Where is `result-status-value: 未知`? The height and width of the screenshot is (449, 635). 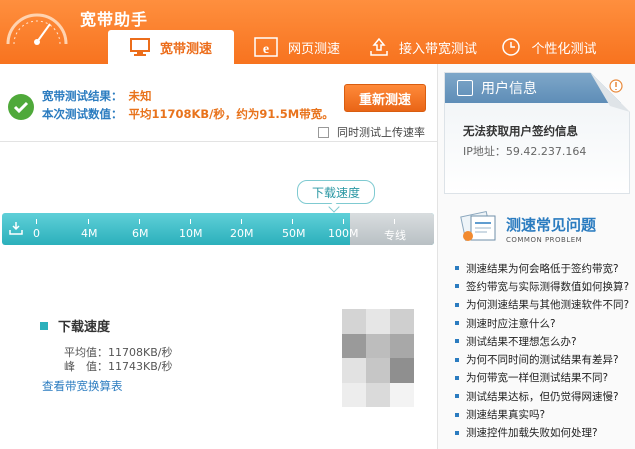
result-status-value: 未知 is located at coordinates (140, 96).